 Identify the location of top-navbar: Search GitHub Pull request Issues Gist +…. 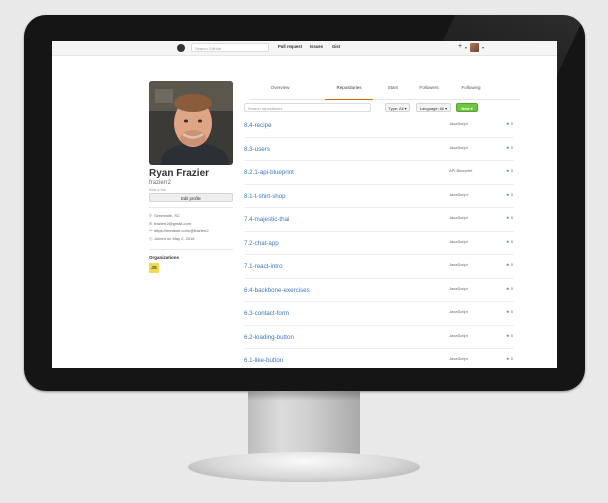
(304, 48).